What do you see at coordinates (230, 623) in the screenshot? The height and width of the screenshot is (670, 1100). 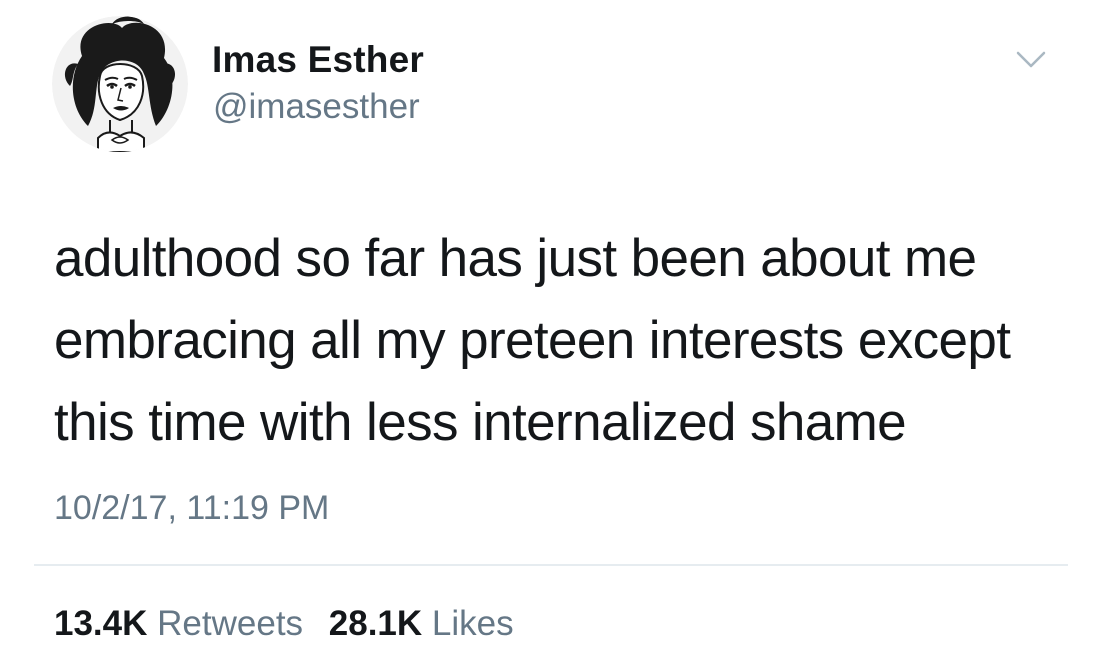 I see `retweets-label: Retweets` at bounding box center [230, 623].